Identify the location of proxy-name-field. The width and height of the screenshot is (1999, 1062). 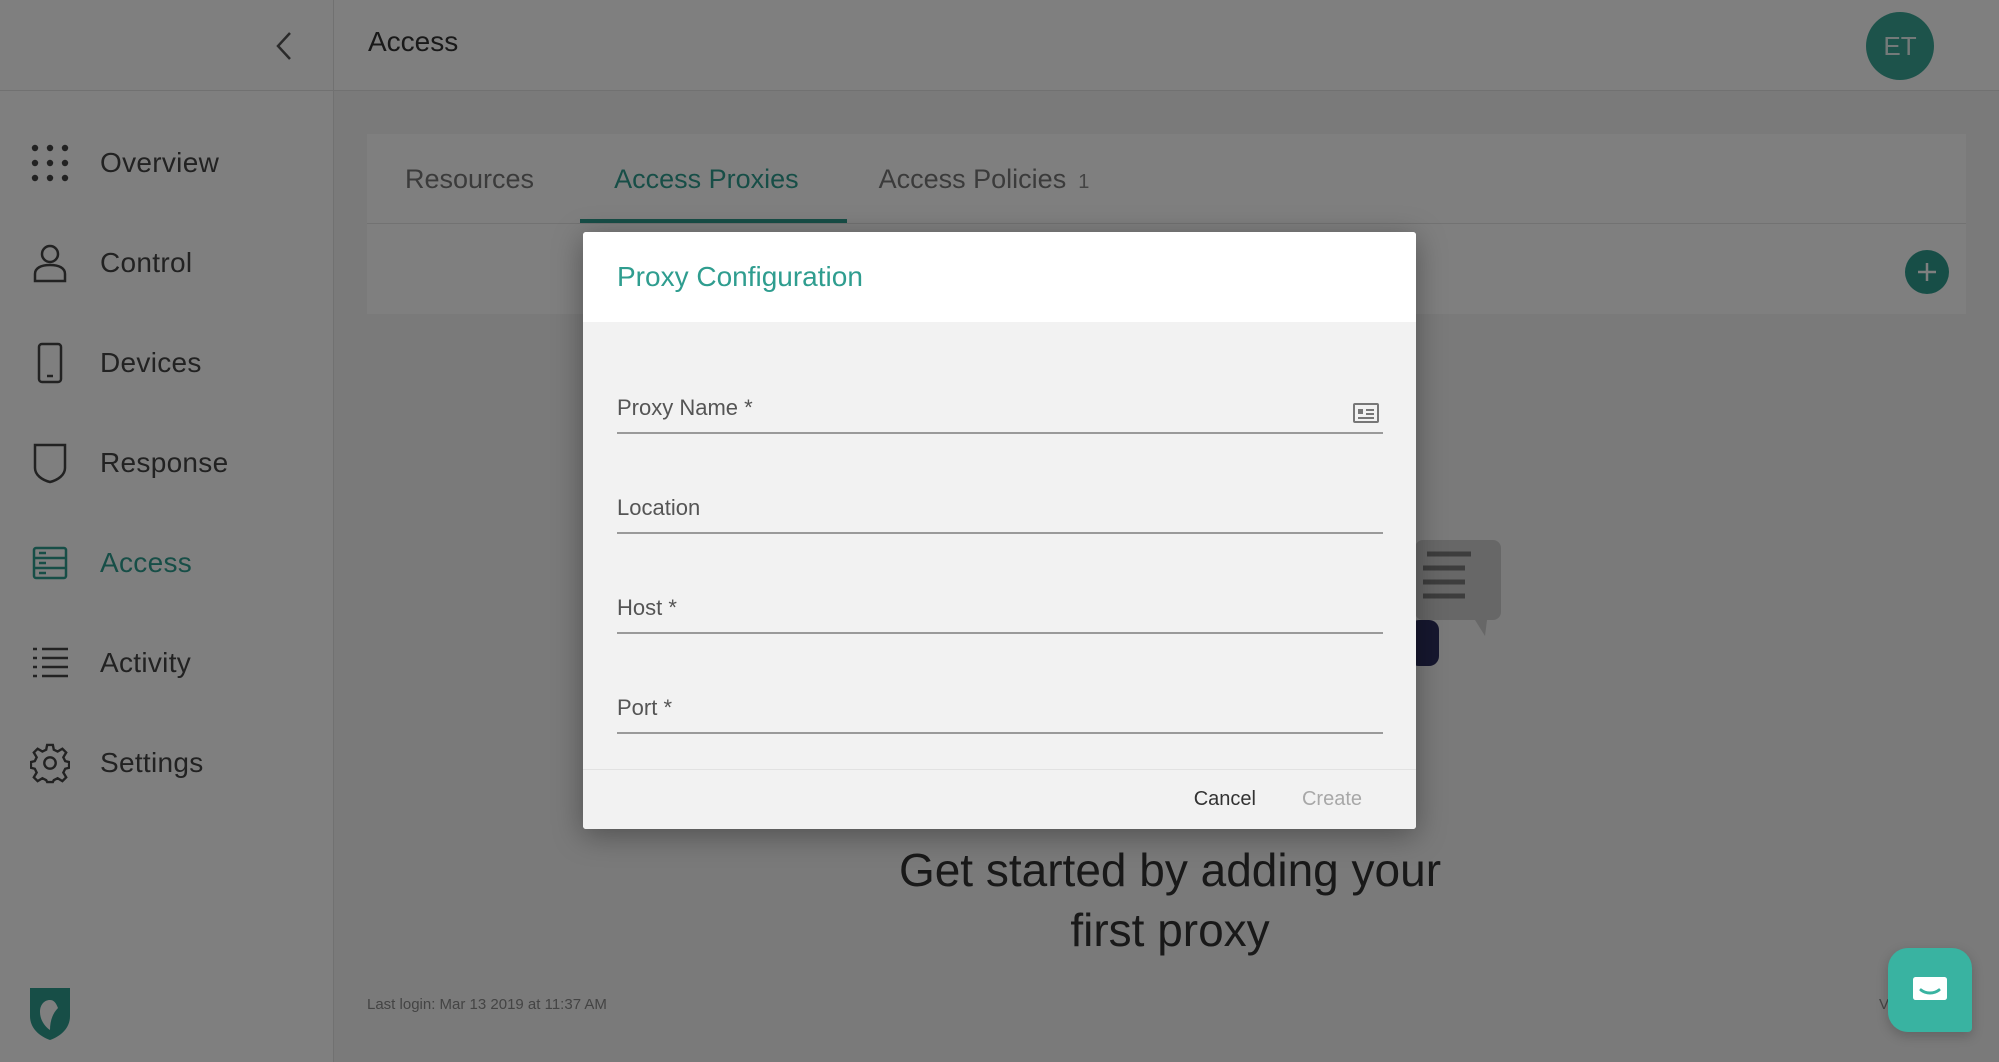
(1000, 408).